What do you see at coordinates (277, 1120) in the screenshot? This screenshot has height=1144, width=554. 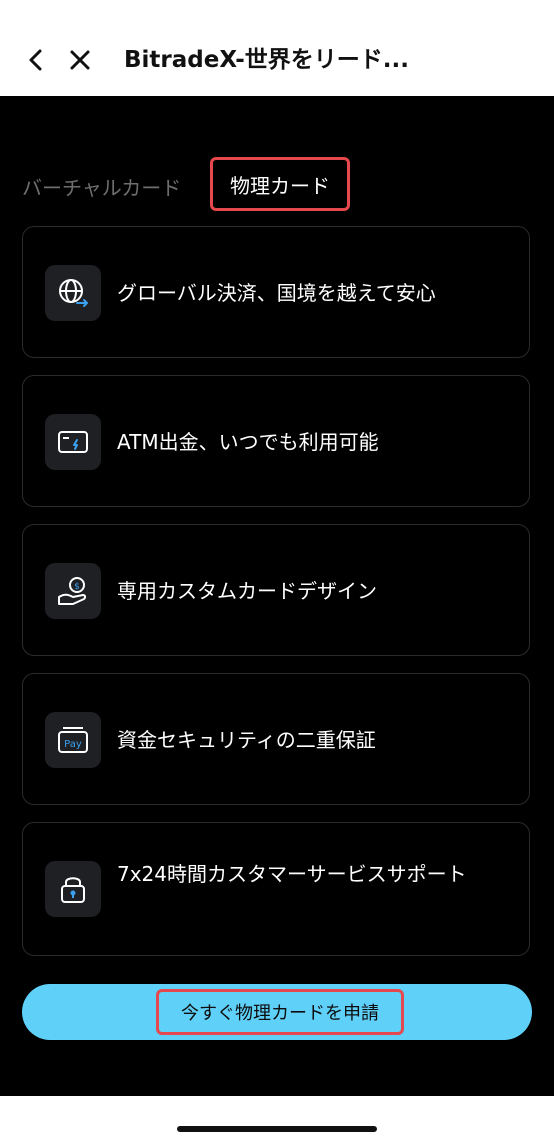 I see `bottom-safe-area` at bounding box center [277, 1120].